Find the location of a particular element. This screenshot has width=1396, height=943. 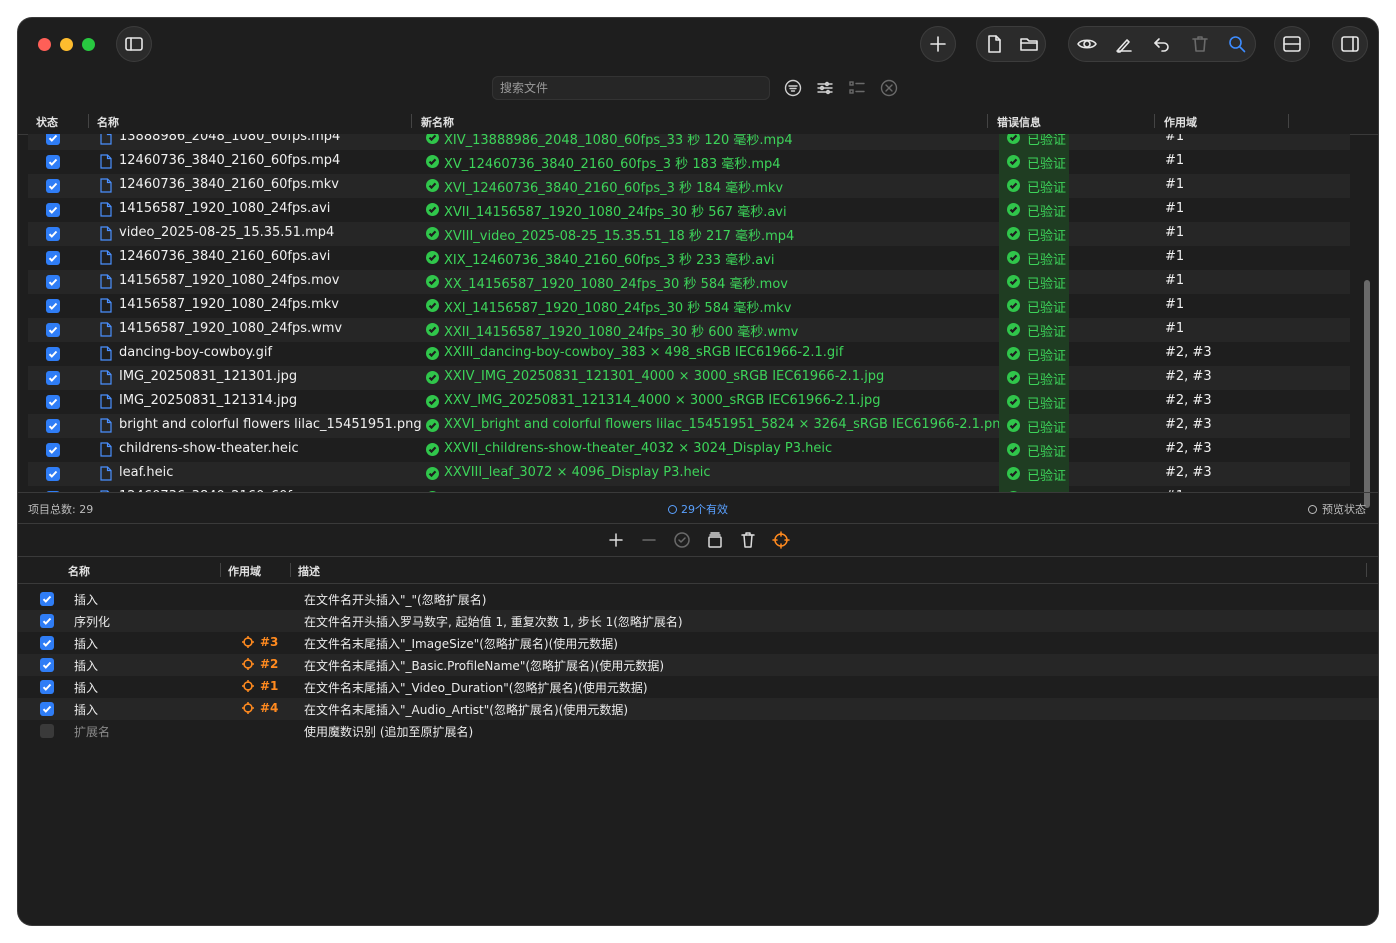

remove-rule-button is located at coordinates (649, 540).